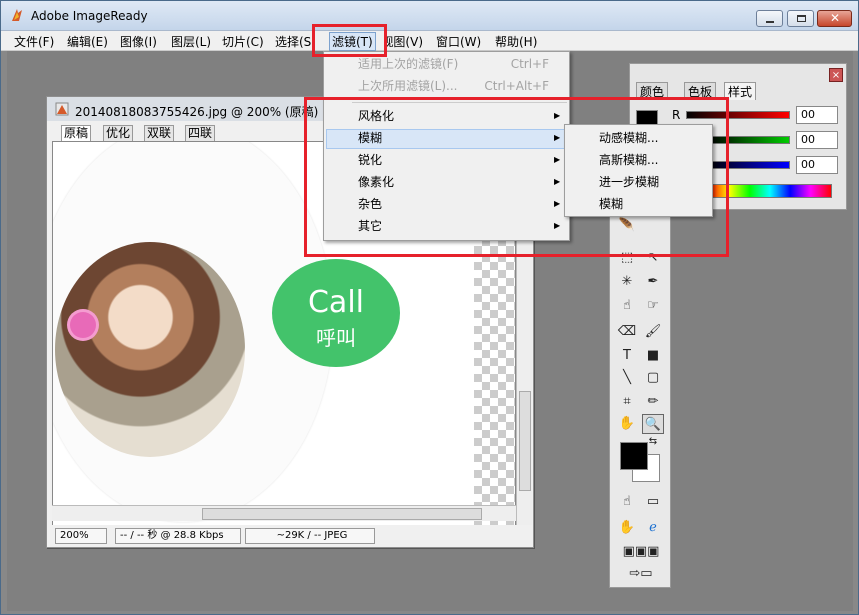 This screenshot has height=615, width=859. I want to click on hand-tool-icon: ✋, so click(627, 424).